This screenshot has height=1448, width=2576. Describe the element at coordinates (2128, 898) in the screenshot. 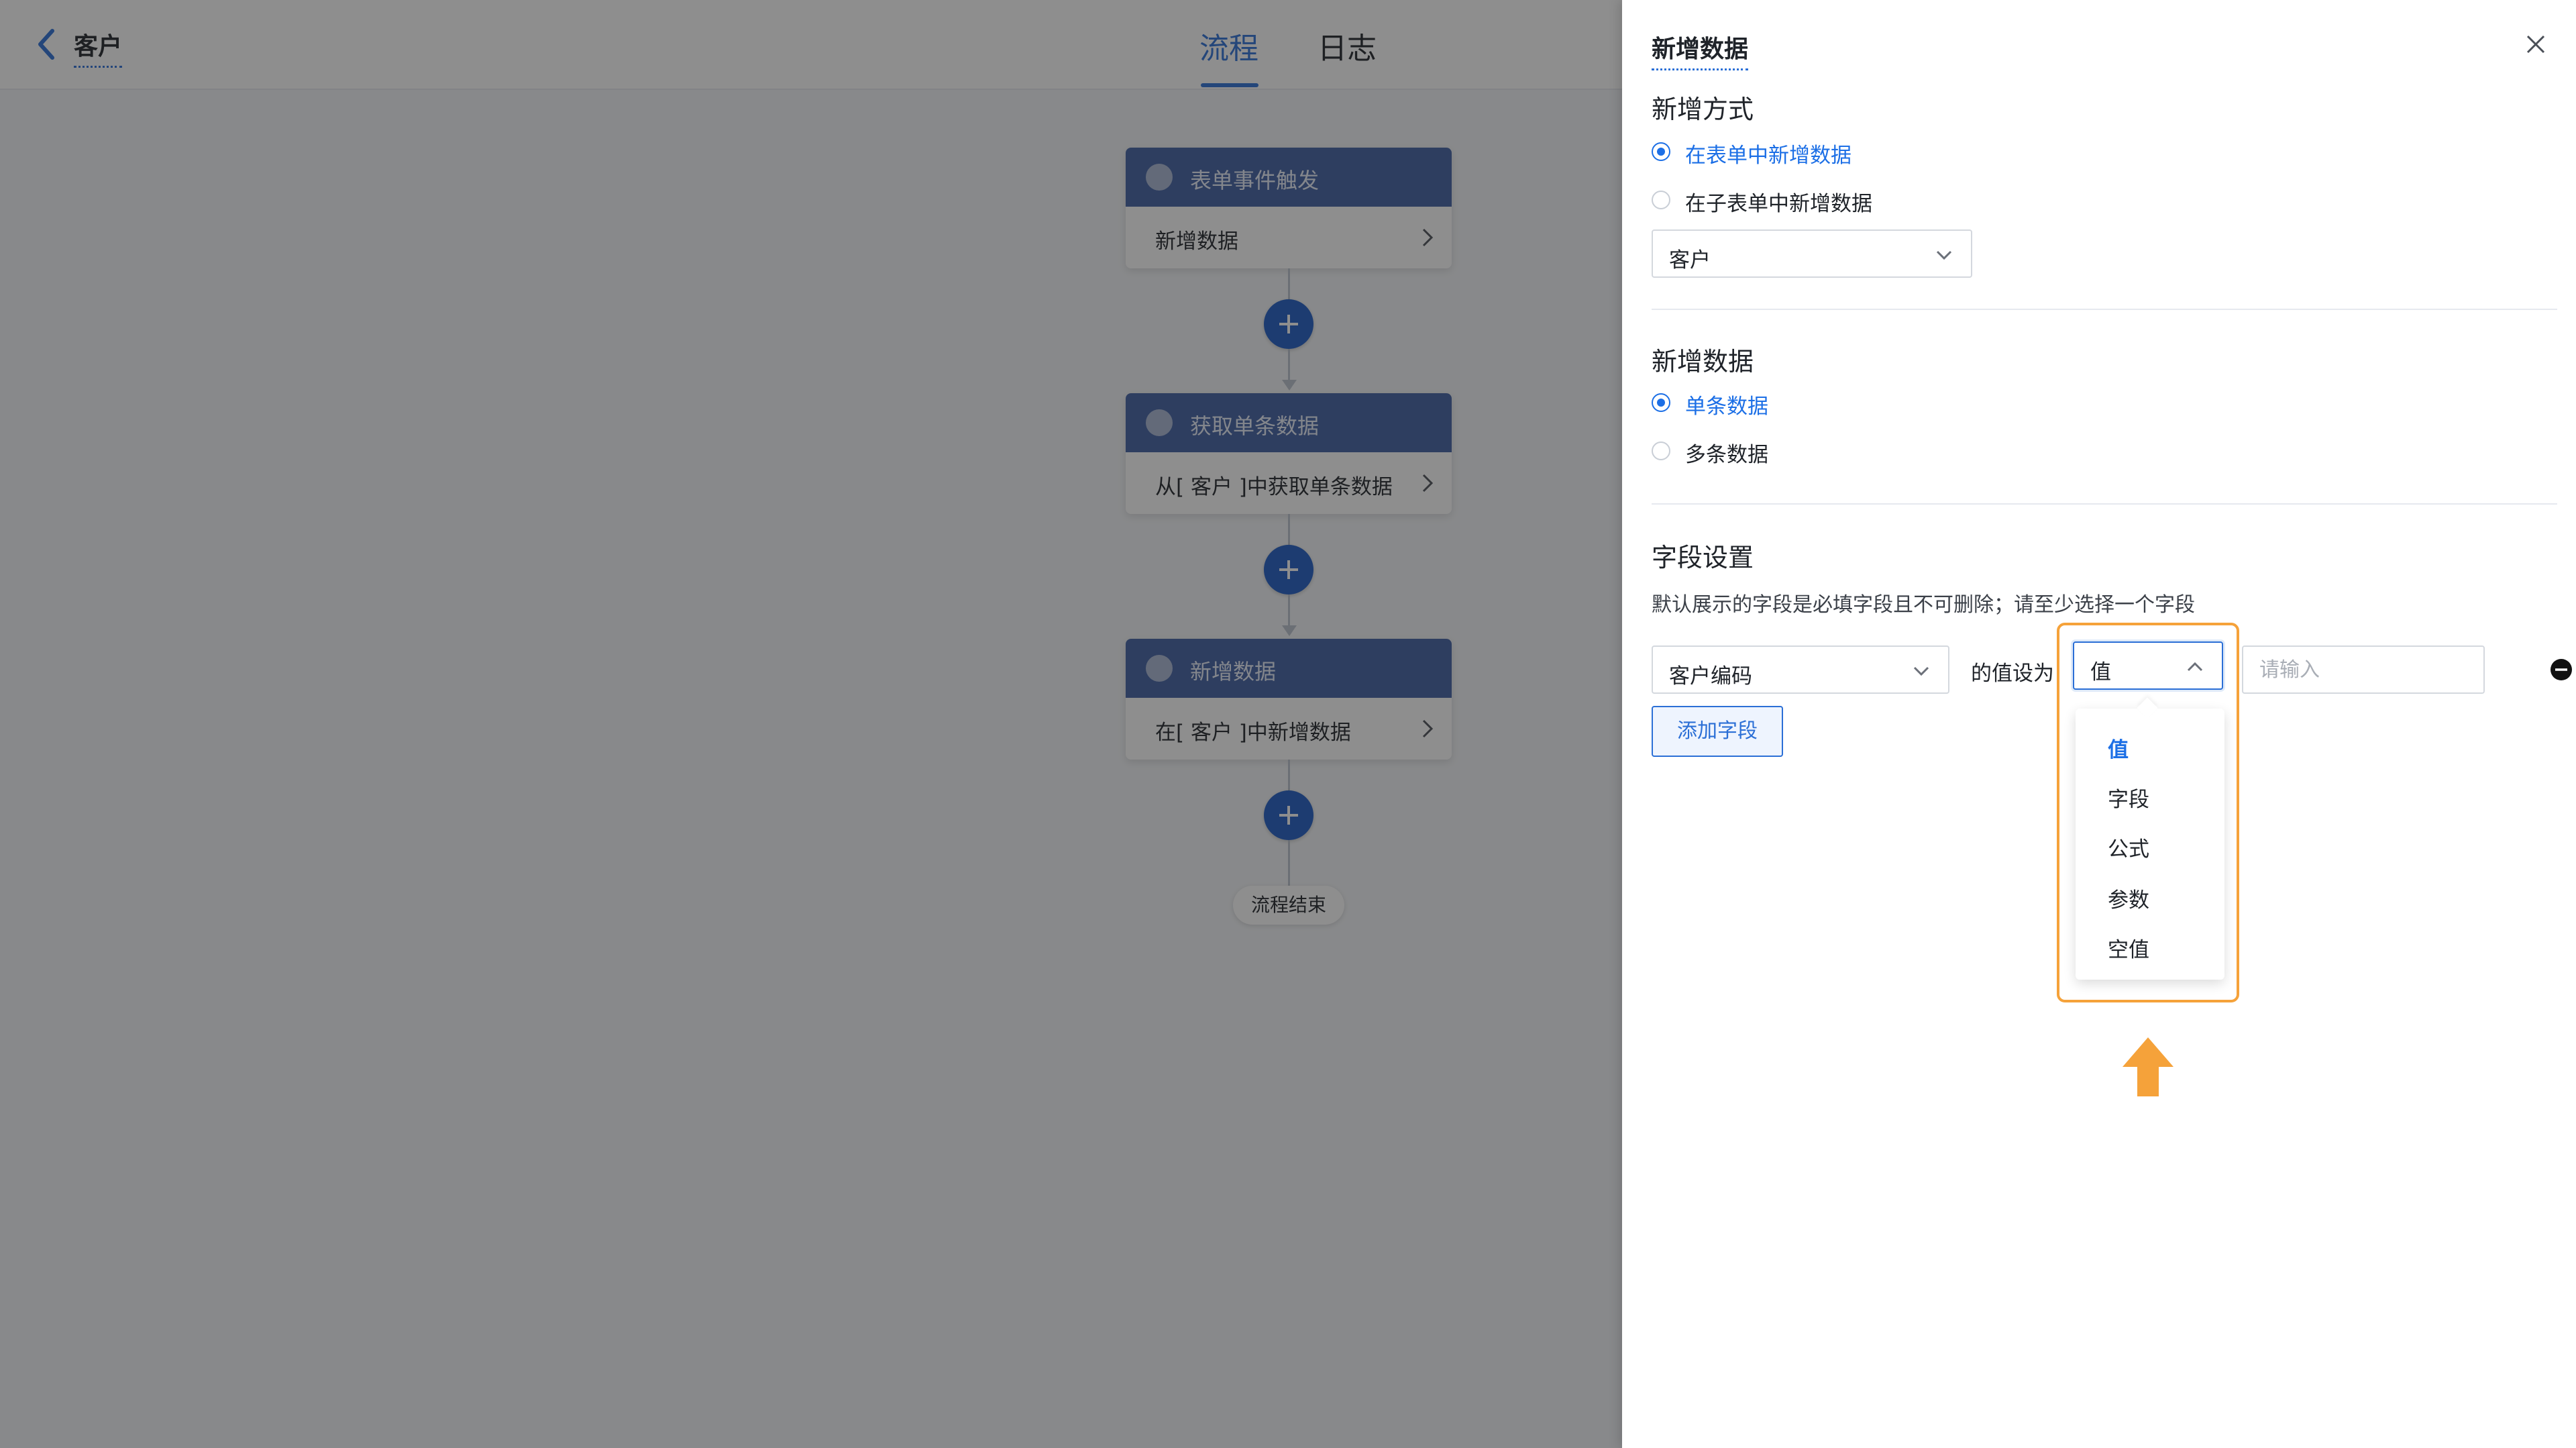

I see `dropdown-option-parameter: 参数` at that location.